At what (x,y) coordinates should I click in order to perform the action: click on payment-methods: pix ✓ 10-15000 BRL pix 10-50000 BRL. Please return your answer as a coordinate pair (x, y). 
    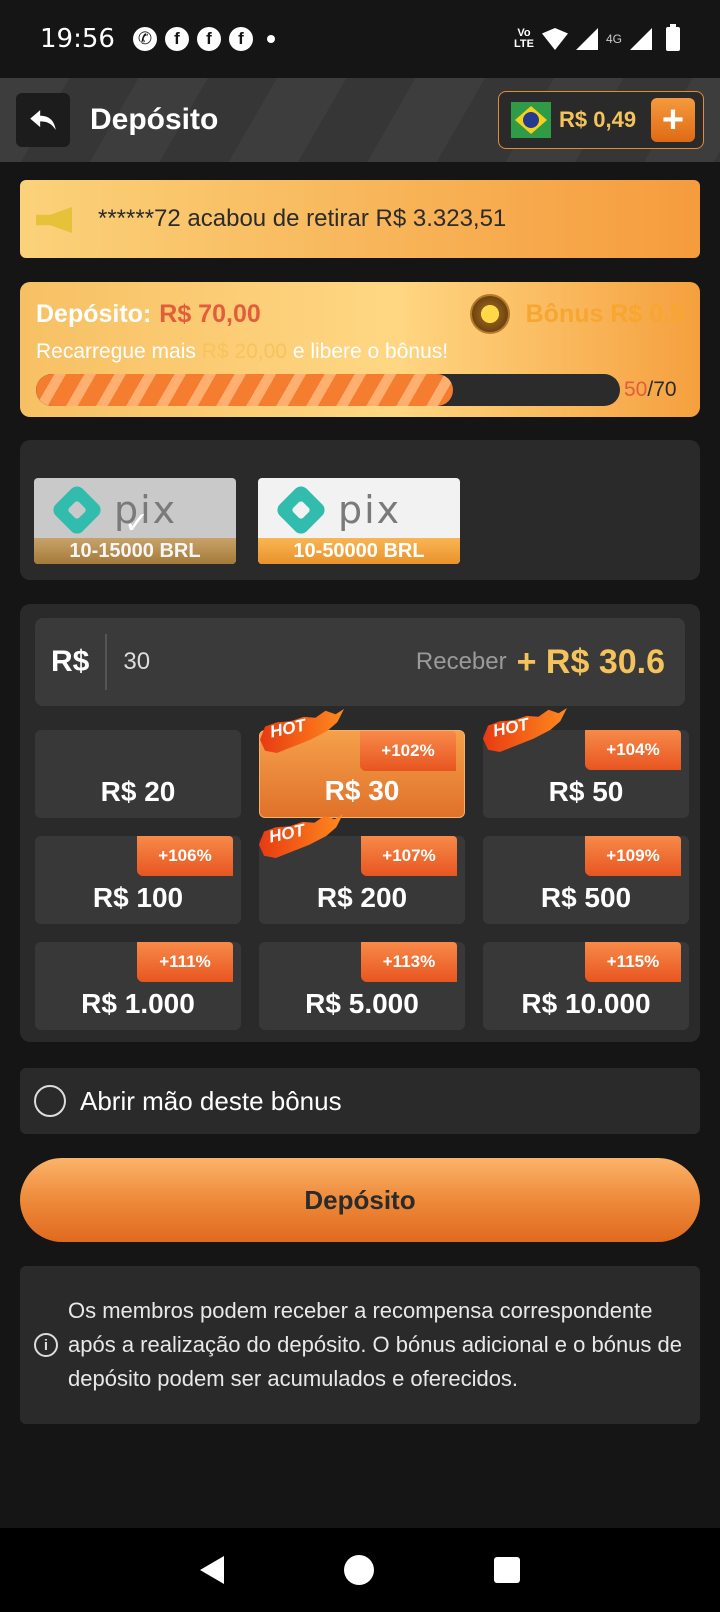
    Looking at the image, I should click on (360, 510).